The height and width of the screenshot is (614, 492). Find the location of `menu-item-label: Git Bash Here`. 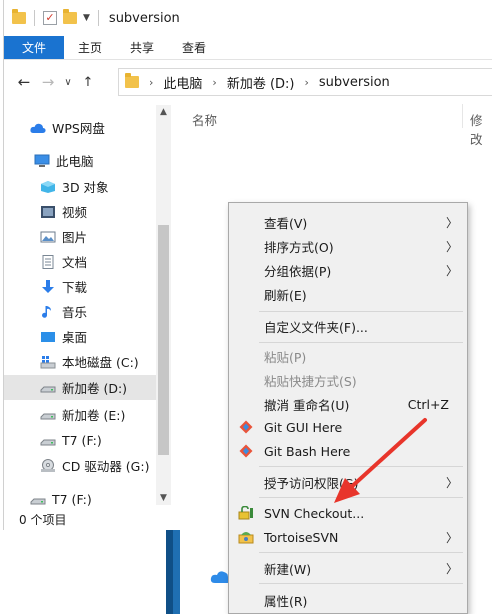

menu-item-label: Git Bash Here is located at coordinates (307, 451).